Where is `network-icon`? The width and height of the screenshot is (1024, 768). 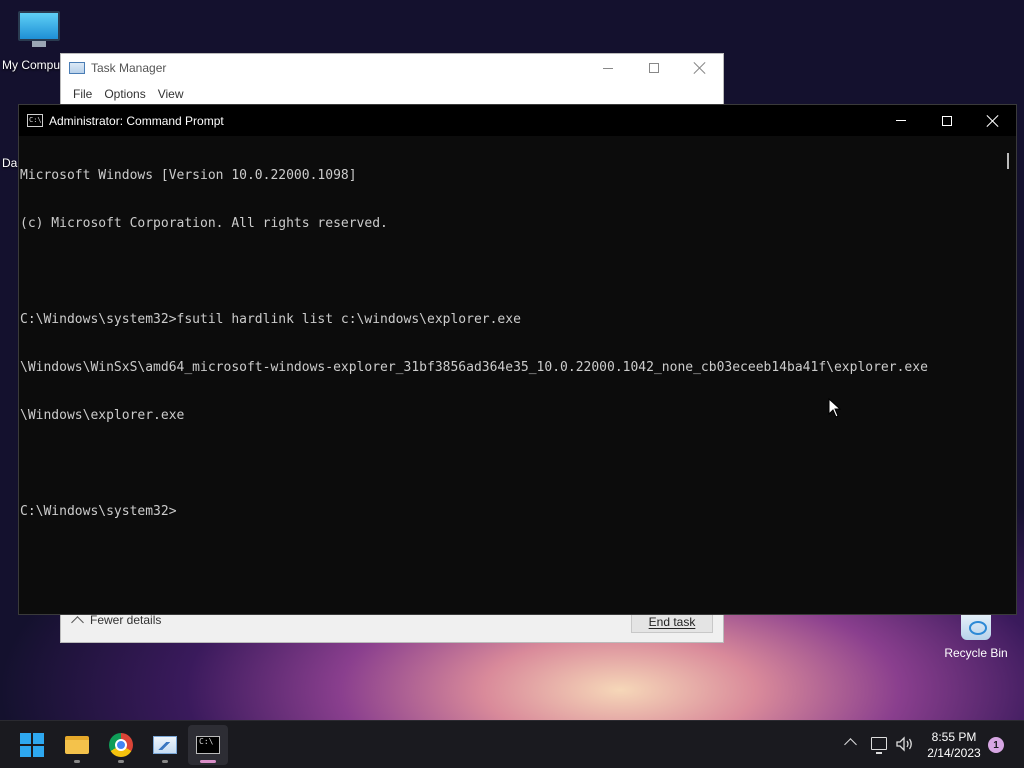 network-icon is located at coordinates (879, 745).